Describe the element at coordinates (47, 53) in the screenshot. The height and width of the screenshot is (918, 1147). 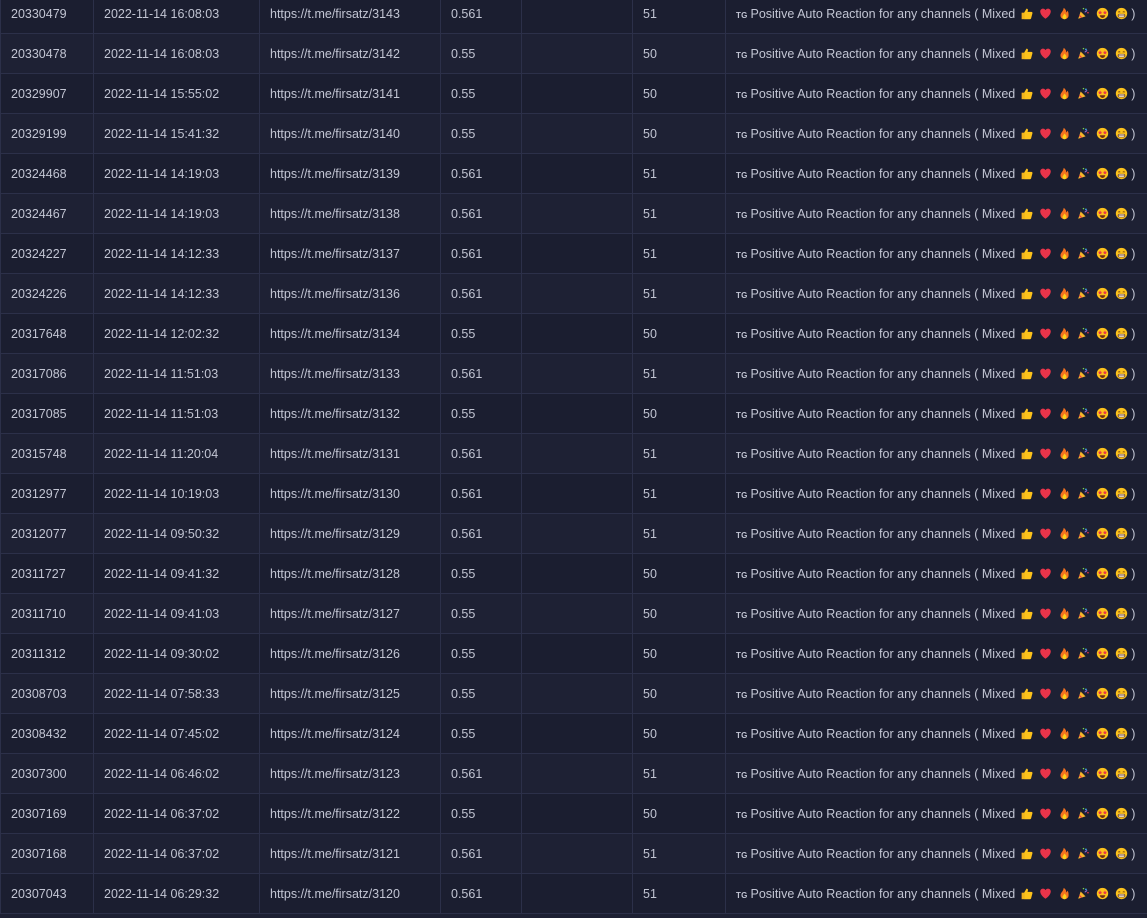
I see `order-id-cell: 20330478` at that location.